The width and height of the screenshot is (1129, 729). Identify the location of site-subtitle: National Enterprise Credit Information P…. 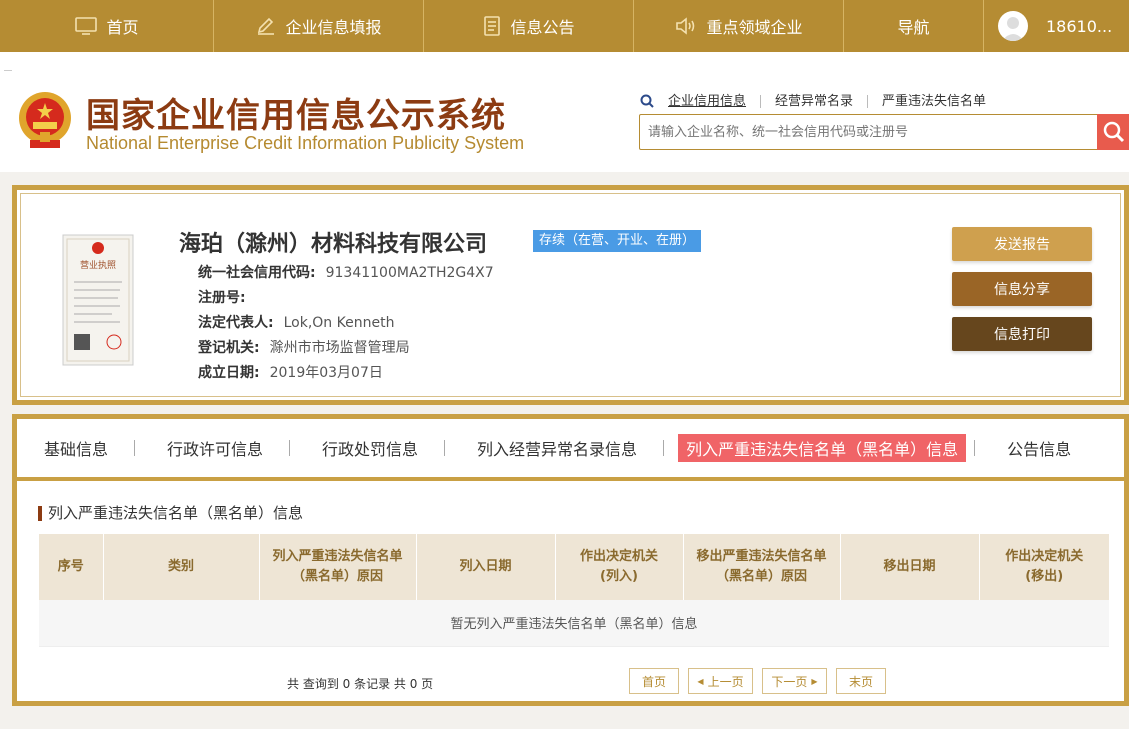
(305, 143).